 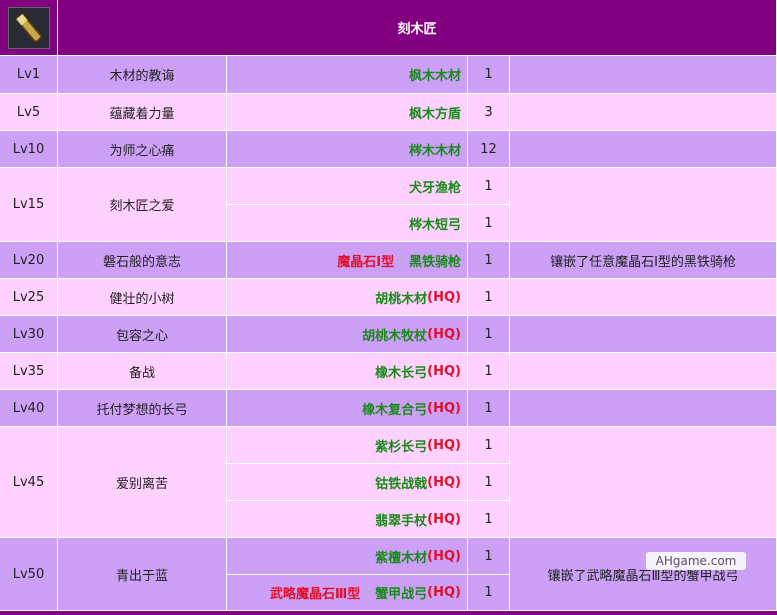 I want to click on material-text: 橡木复合弓, so click(x=395, y=410).